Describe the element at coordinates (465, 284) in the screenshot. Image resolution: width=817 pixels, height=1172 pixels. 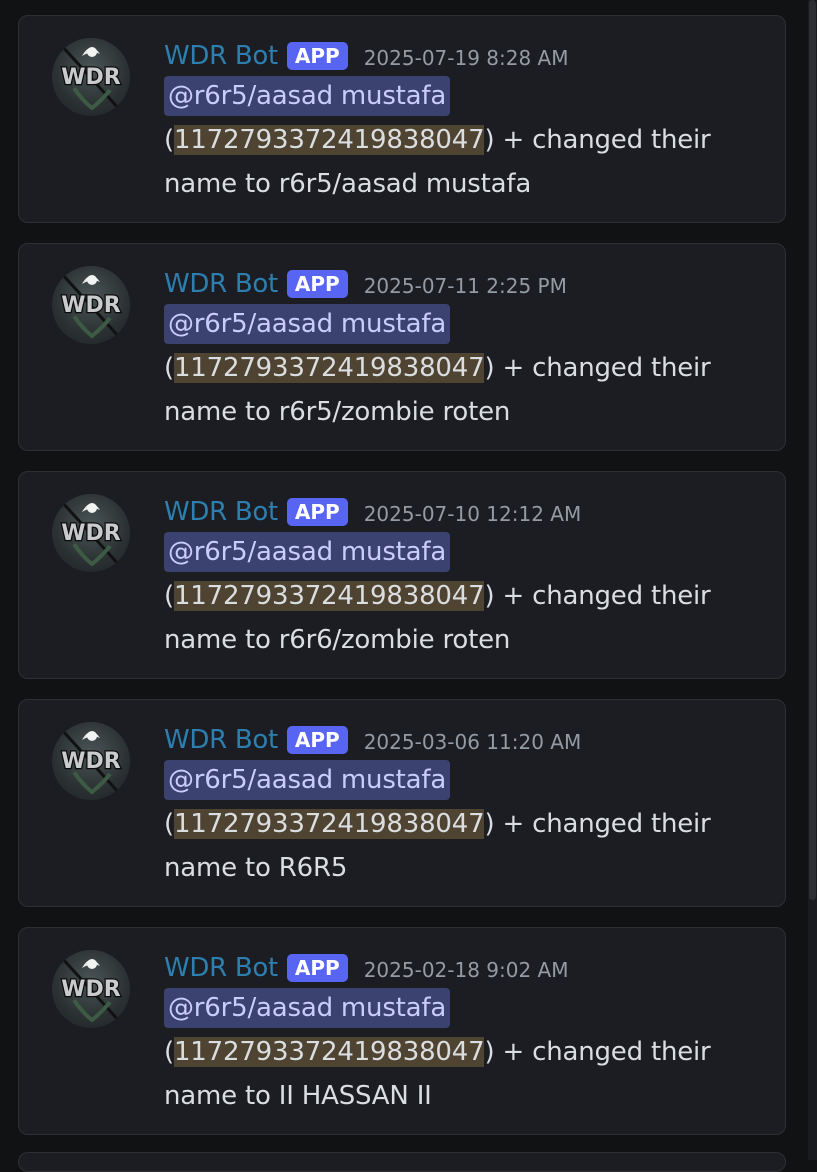
I see `message-timestamp: 2025-07-11 2:25 PM` at that location.